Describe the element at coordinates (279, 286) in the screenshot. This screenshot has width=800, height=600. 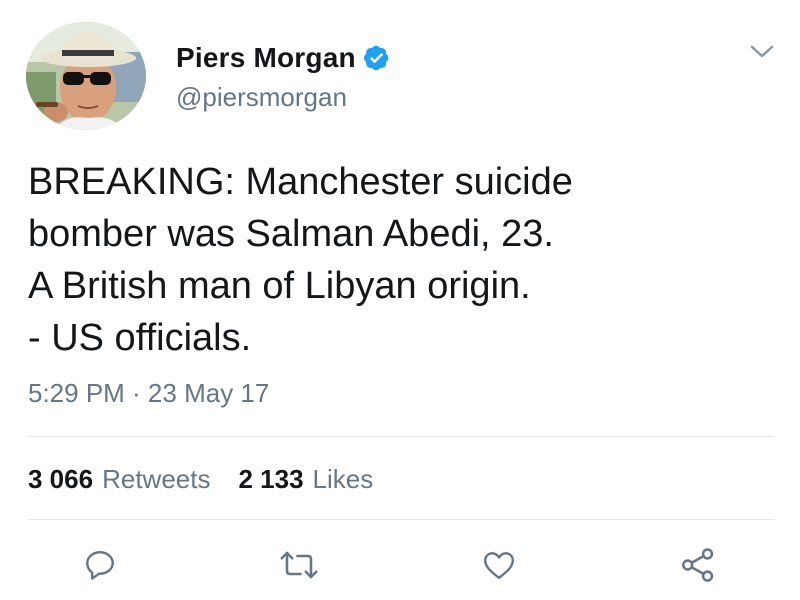
I see `tweet-text-line: A British man of Libyan origin.` at that location.